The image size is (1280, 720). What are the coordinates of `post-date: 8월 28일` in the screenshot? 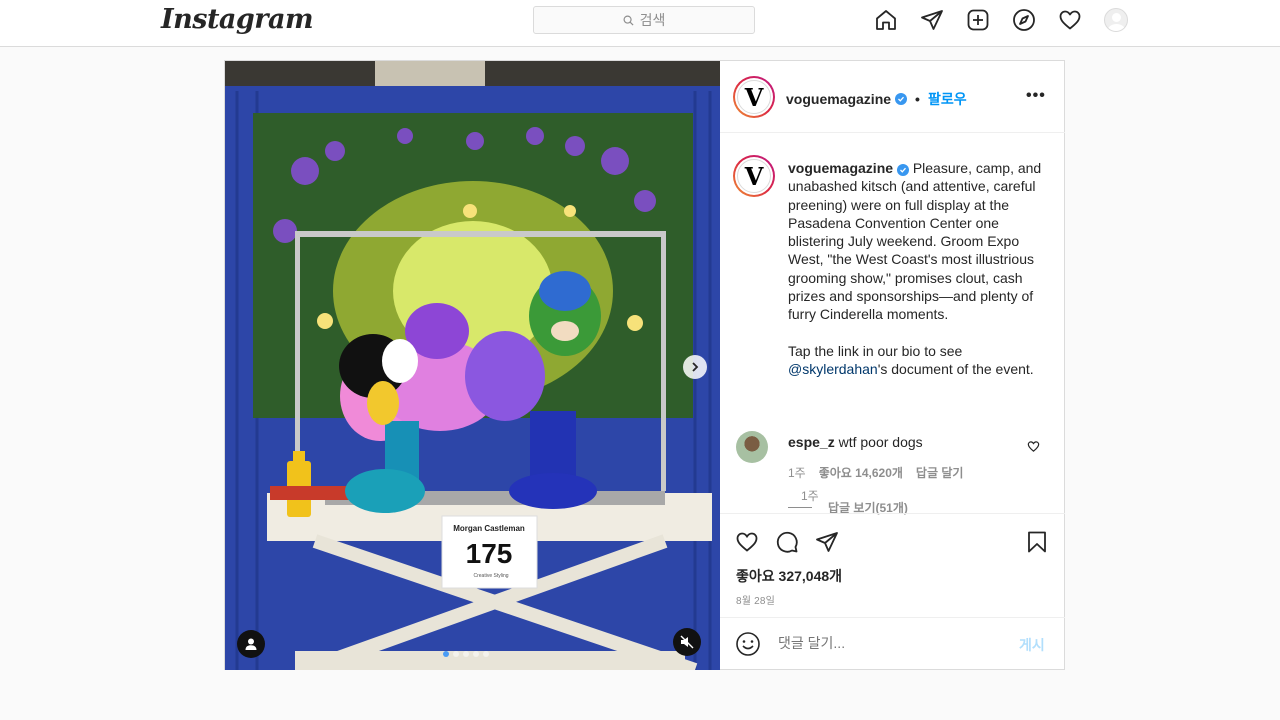 It's located at (755, 599).